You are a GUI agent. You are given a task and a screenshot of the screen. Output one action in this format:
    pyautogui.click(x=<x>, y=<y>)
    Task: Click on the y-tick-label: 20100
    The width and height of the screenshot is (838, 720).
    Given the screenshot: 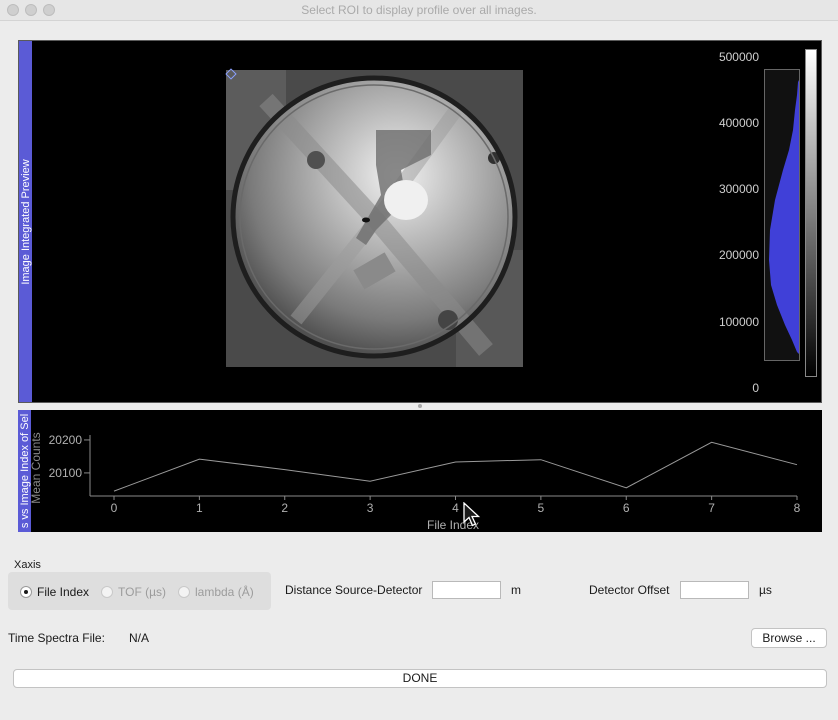 What is the action you would take?
    pyautogui.click(x=66, y=473)
    